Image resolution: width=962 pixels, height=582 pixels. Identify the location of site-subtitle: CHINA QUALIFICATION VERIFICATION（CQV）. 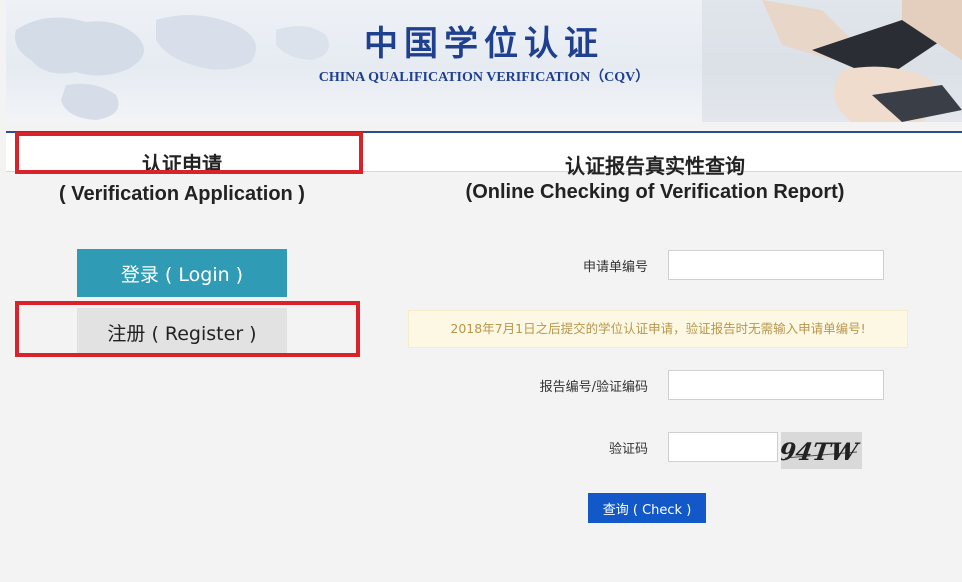
(484, 77).